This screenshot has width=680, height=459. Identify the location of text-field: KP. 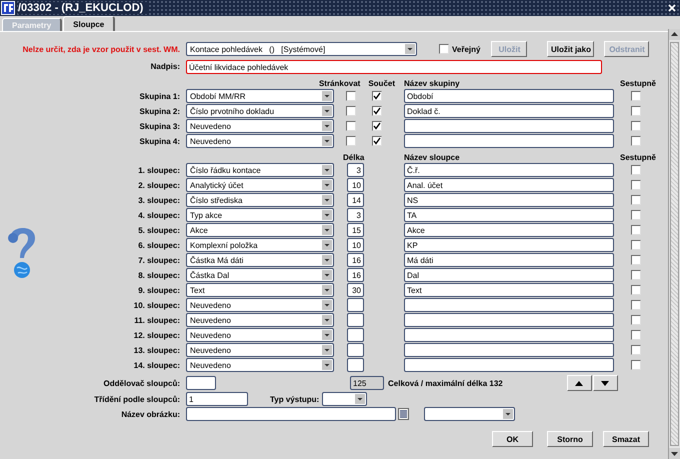
(509, 245).